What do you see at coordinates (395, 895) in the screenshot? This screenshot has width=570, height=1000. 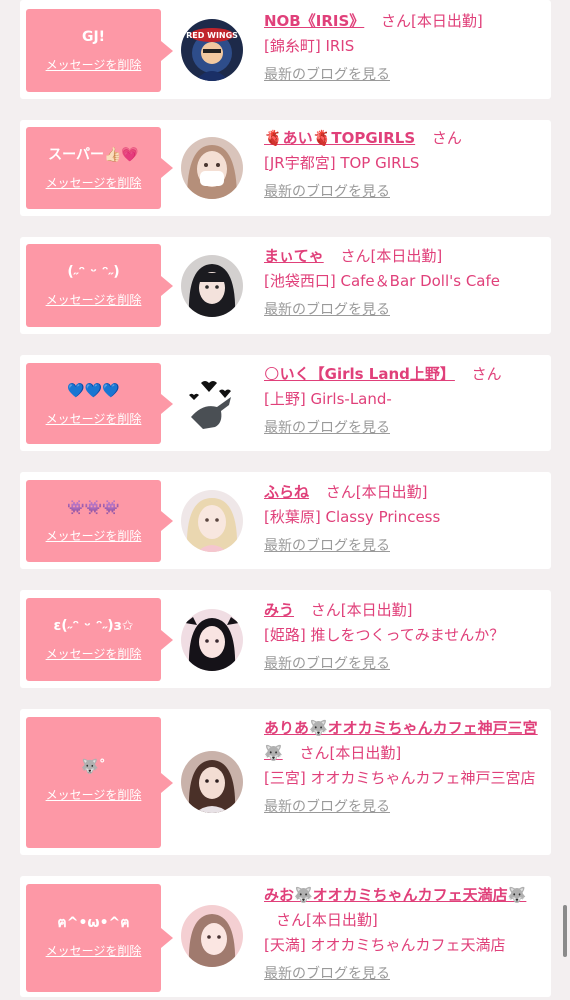 I see `girl-name-link: みお🐺オオカミちゃんカフェ天満店🐺` at bounding box center [395, 895].